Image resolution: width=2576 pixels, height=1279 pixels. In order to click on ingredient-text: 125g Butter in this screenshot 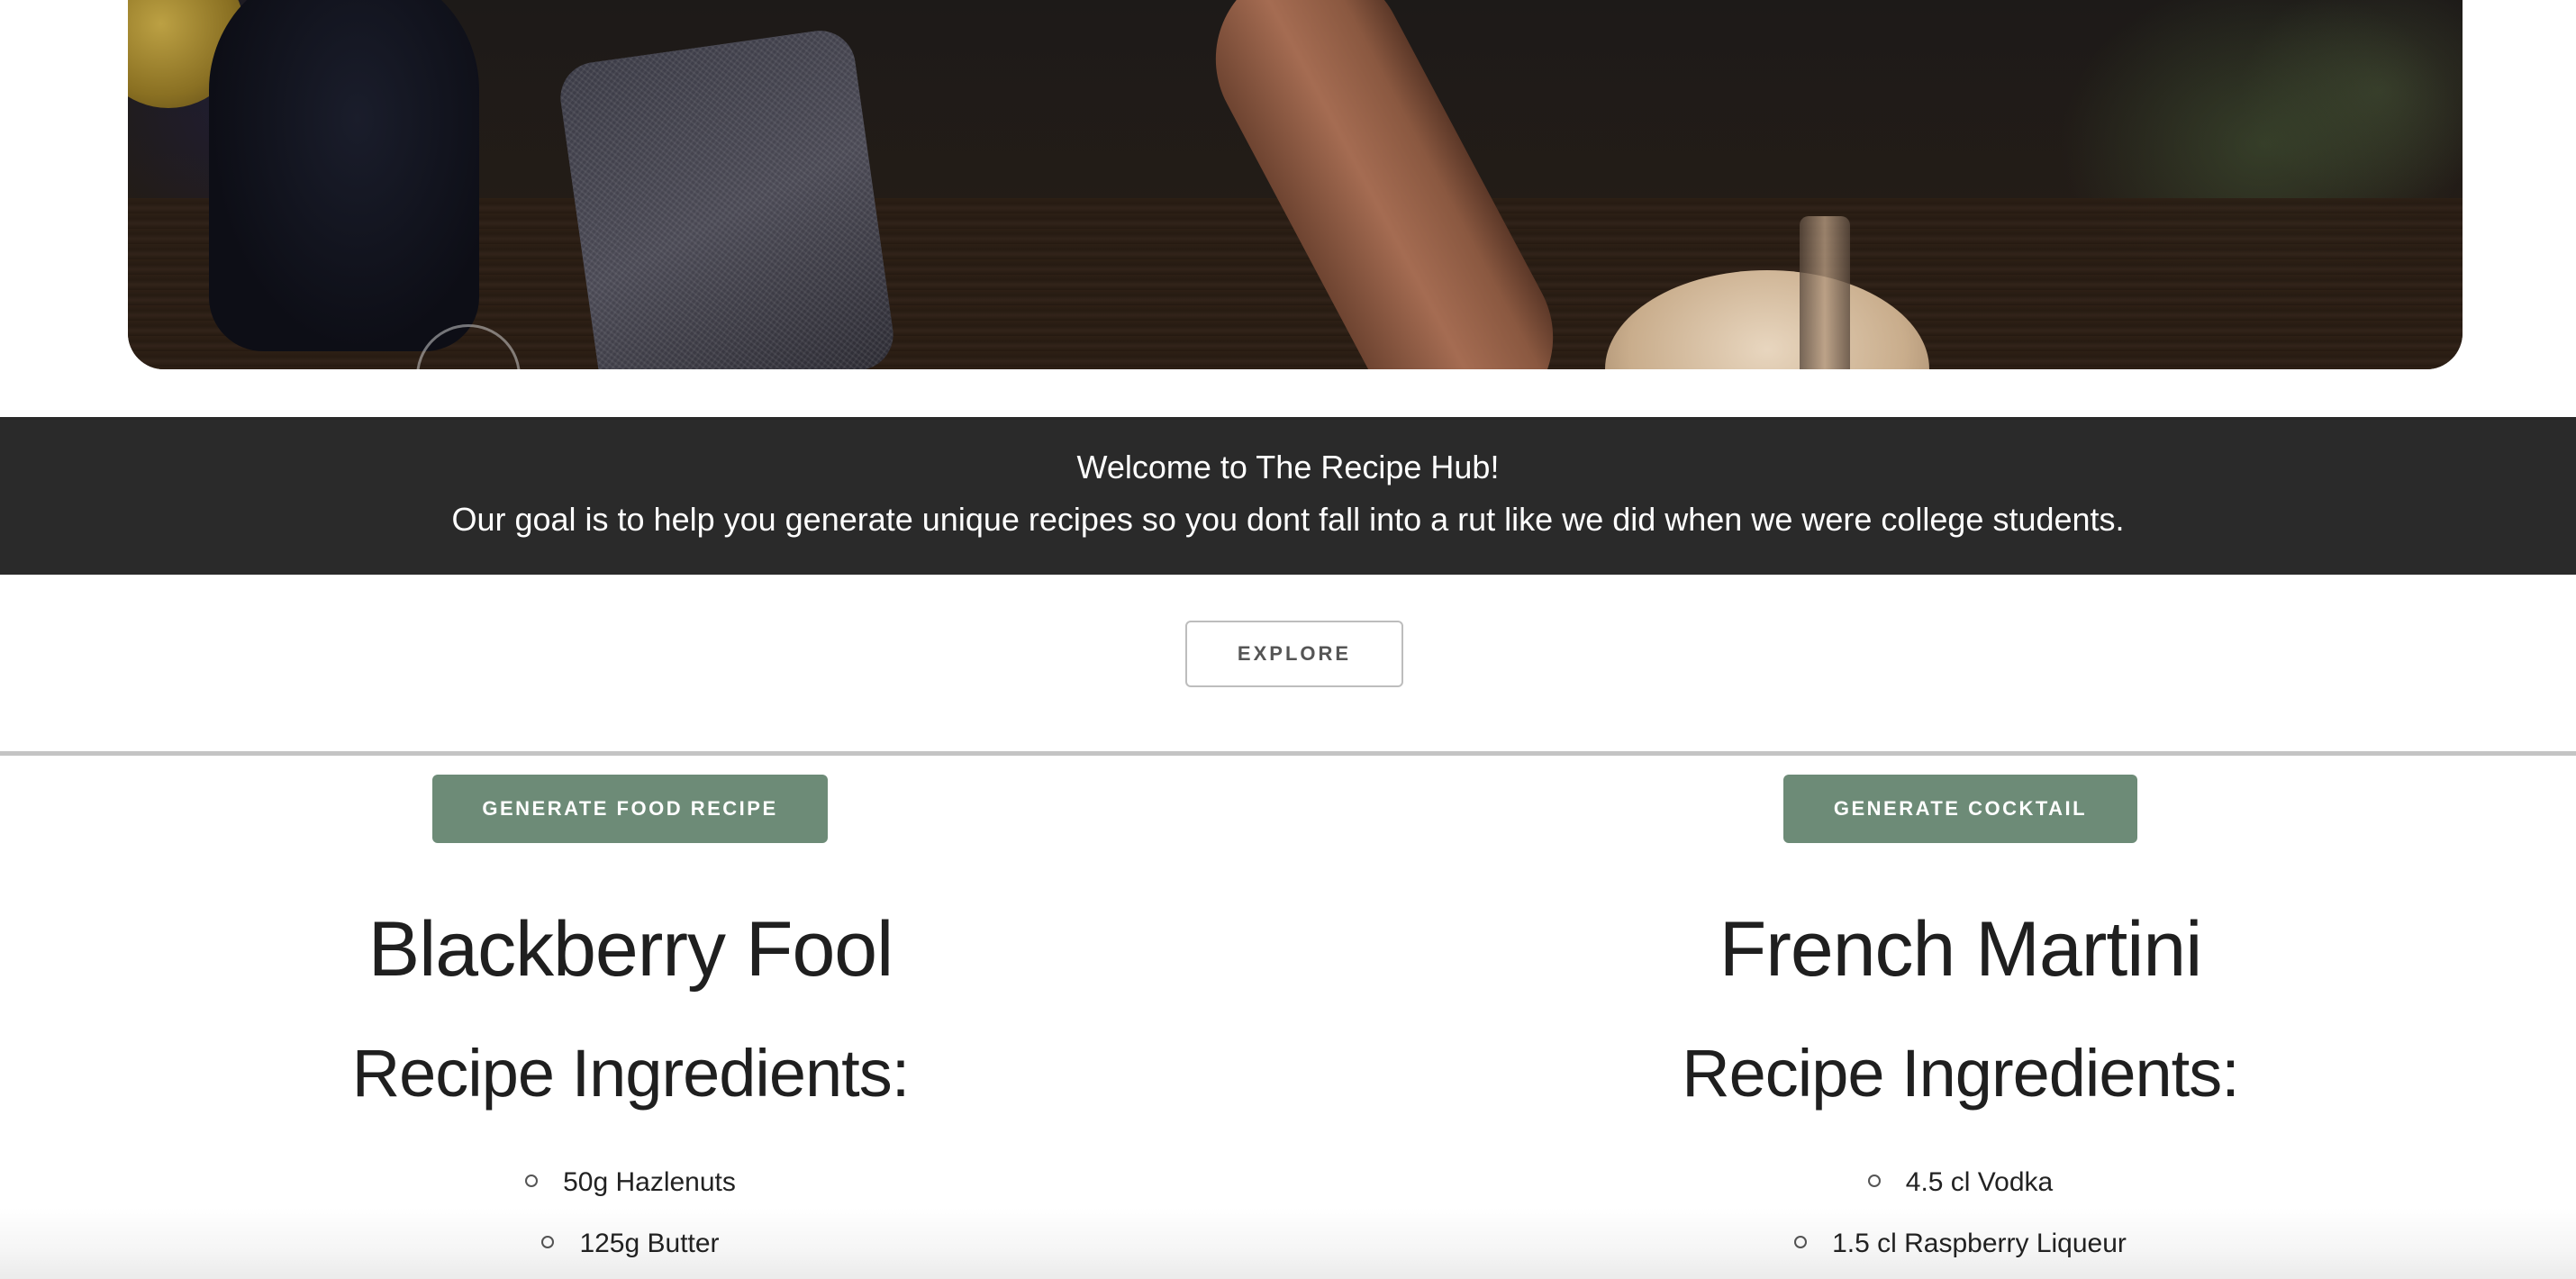, I will do `click(649, 1243)`.